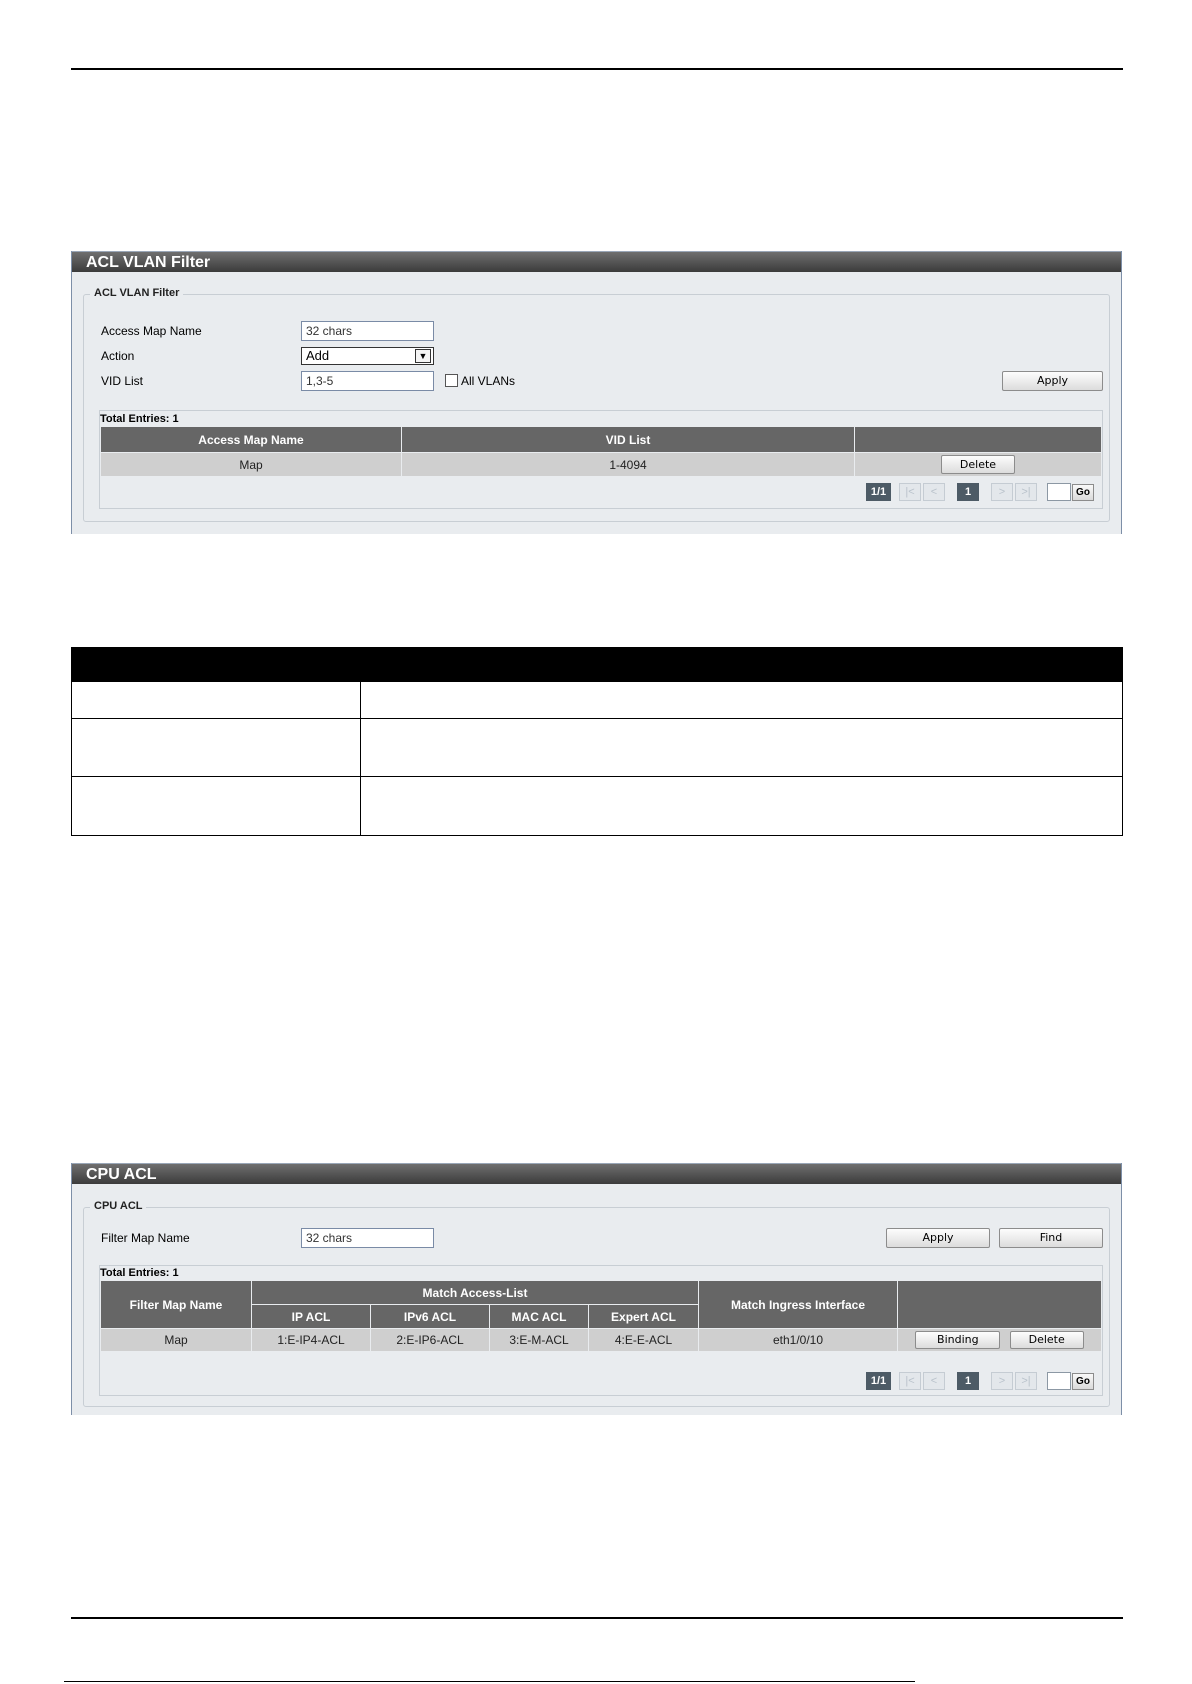 Image resolution: width=1192 pixels, height=1684 pixels. Describe the element at coordinates (122, 381) in the screenshot. I see `vid-list-label: VID List` at that location.